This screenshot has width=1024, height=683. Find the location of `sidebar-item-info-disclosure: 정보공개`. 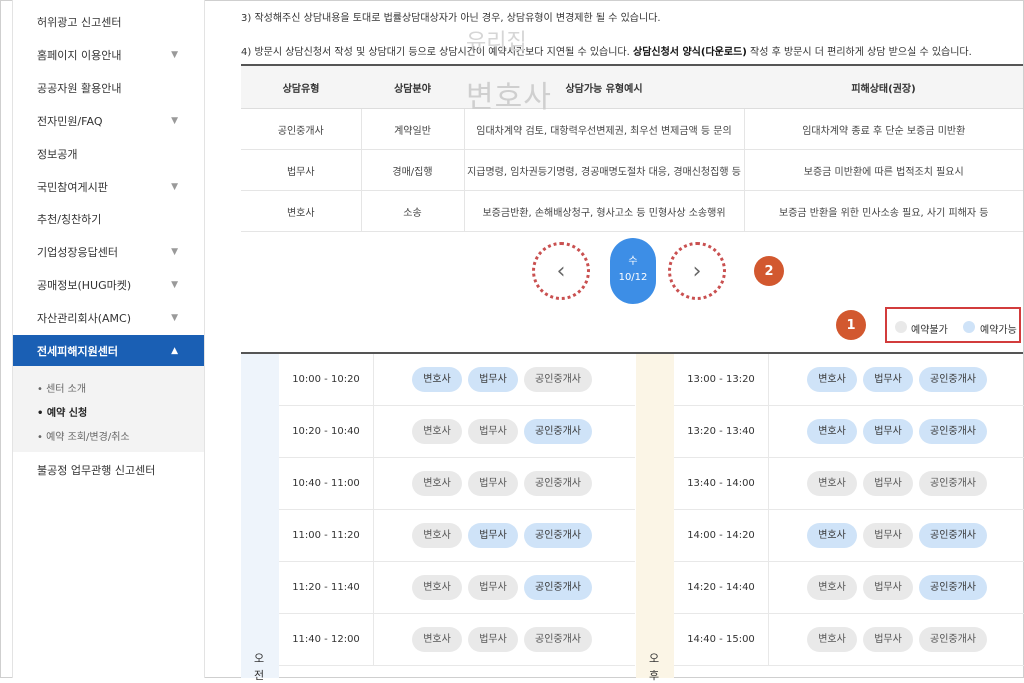

sidebar-item-info-disclosure: 정보공개 is located at coordinates (108, 154).